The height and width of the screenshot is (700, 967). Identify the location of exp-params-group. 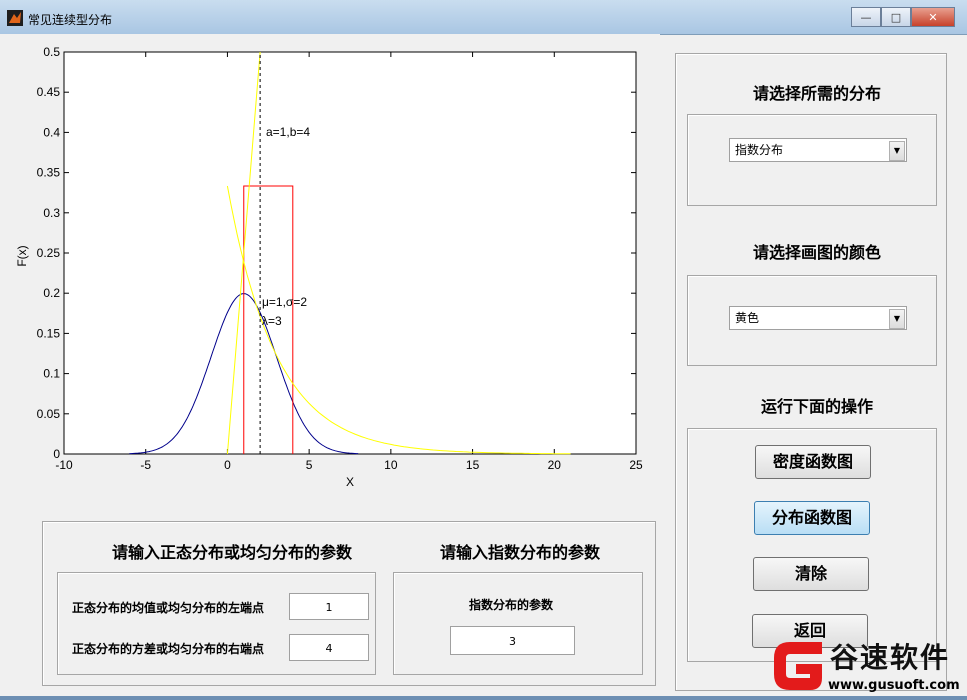
(518, 623).